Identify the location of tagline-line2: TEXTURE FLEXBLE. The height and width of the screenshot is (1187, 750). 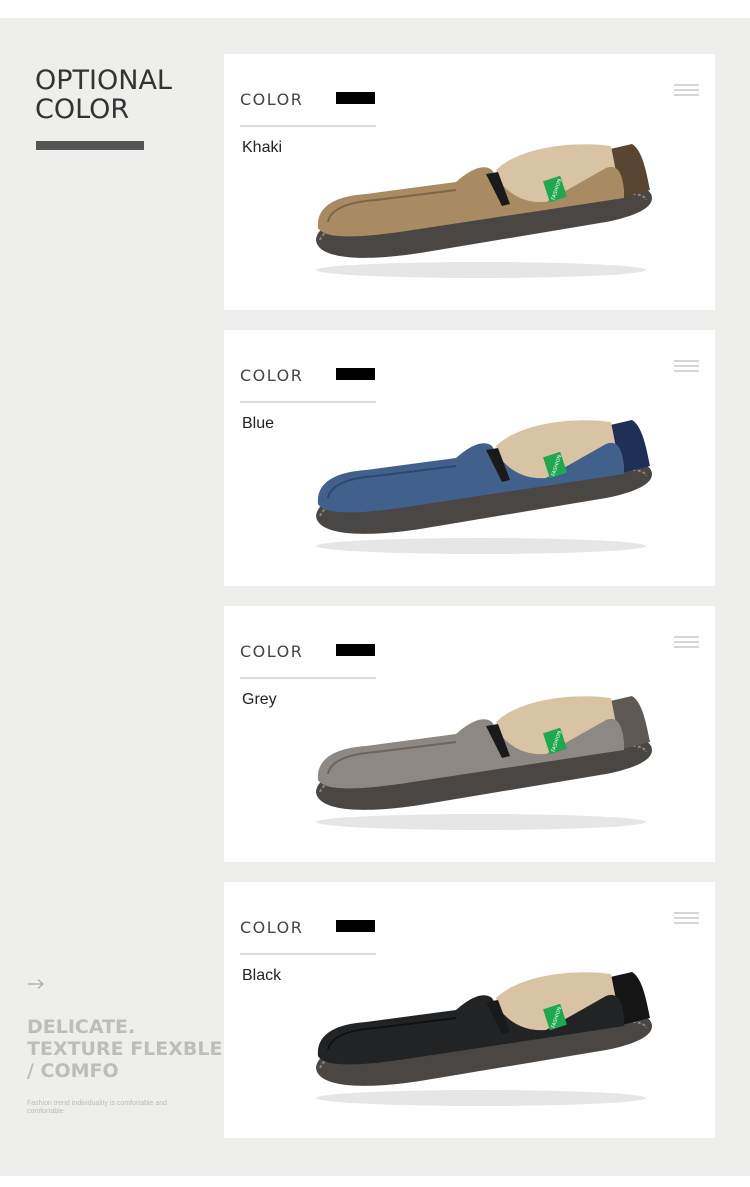
(125, 1049).